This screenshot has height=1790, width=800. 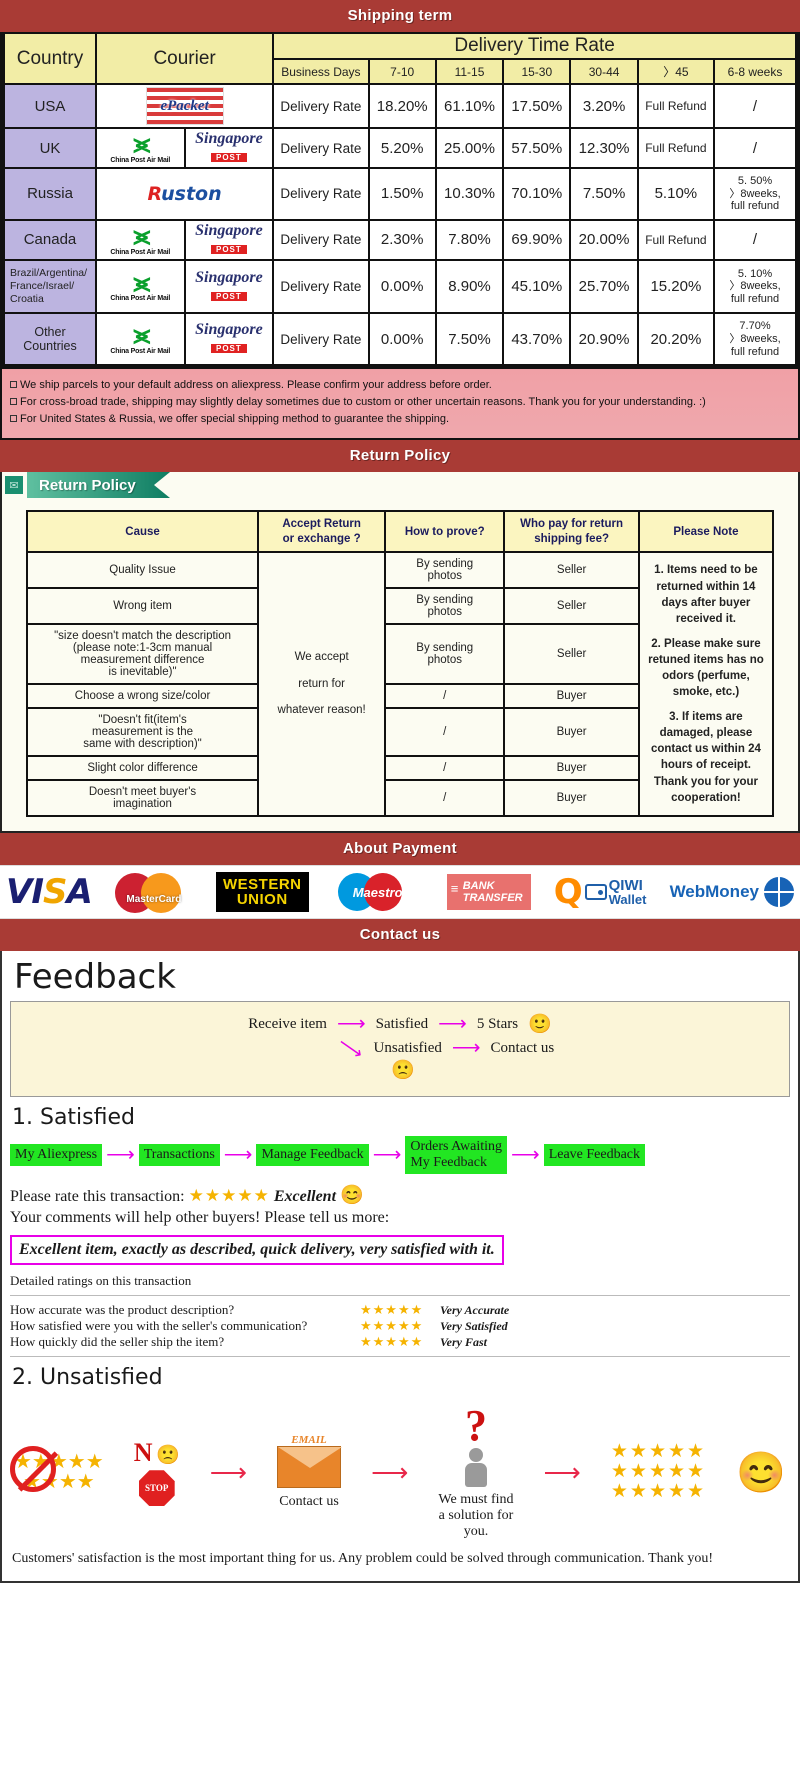 What do you see at coordinates (142, 532) in the screenshot?
I see `th-cause: Cause` at bounding box center [142, 532].